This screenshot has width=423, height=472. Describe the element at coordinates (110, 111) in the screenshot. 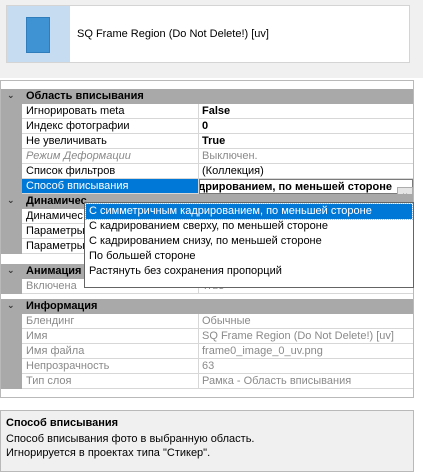

I see `property-name: Игнорировать meta` at that location.